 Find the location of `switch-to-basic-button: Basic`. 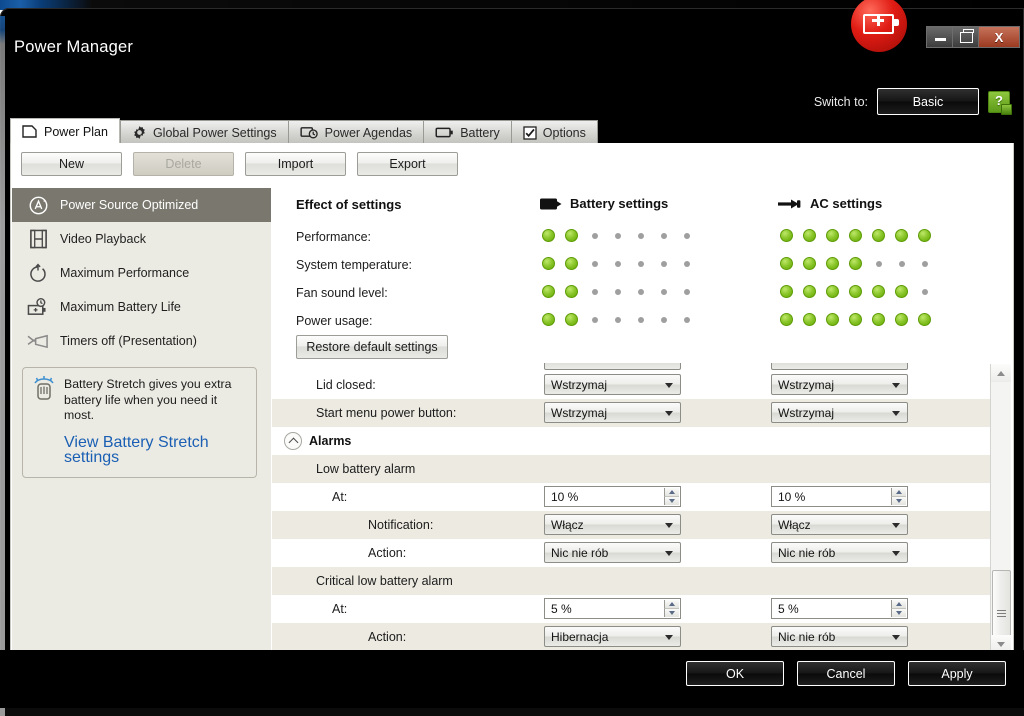

switch-to-basic-button: Basic is located at coordinates (928, 101).